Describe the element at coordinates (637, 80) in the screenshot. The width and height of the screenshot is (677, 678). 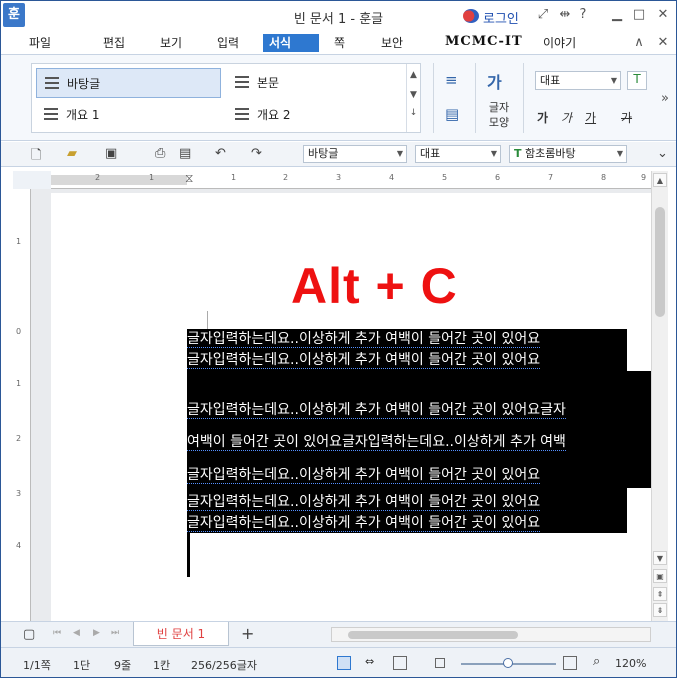
I see `font-style-icon: T` at that location.